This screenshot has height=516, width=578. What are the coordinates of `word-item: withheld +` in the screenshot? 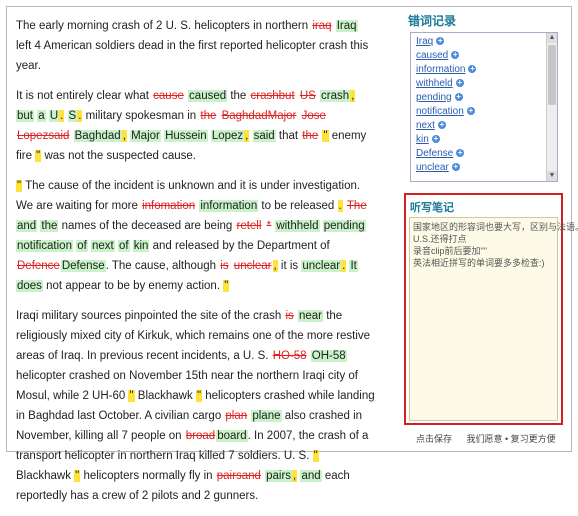 It's located at (446, 84).